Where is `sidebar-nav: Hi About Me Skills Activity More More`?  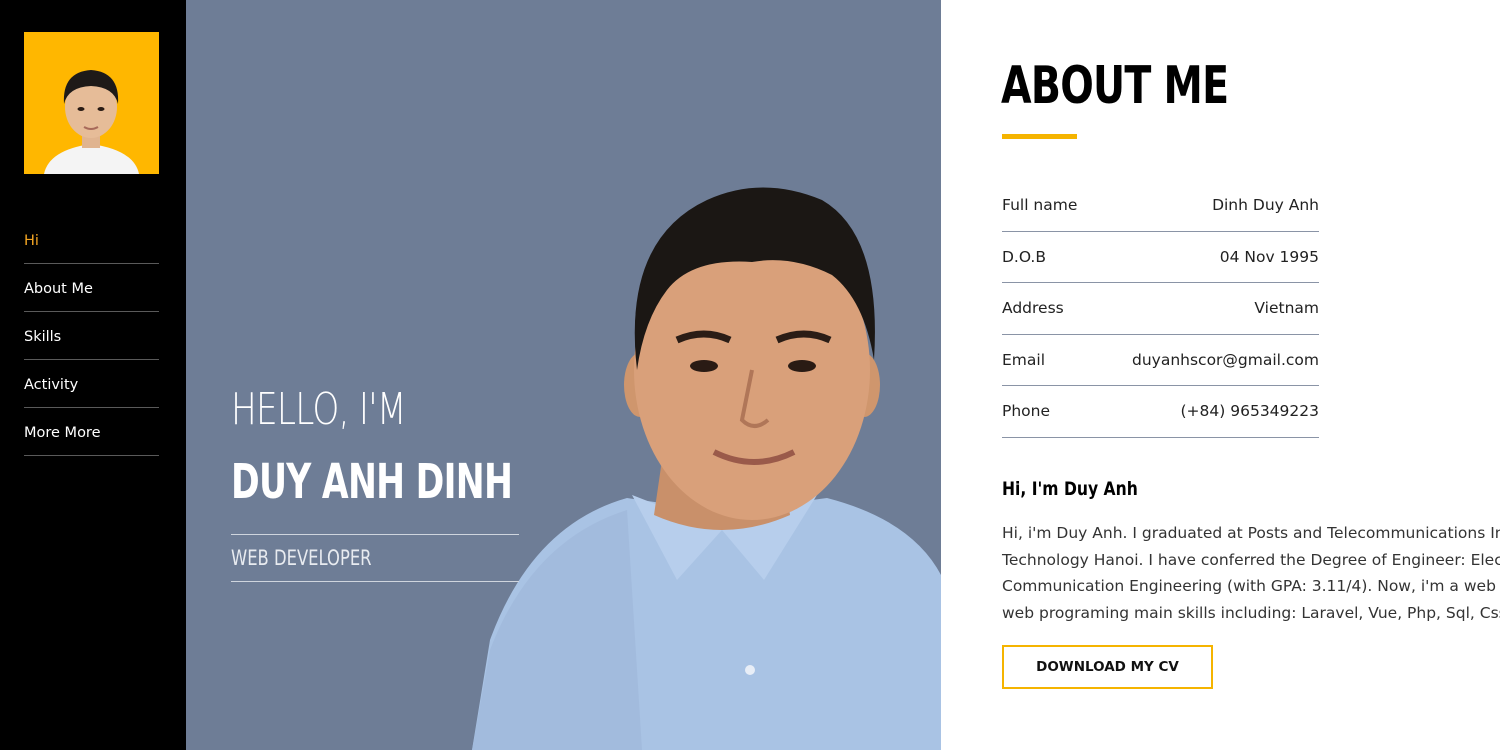 sidebar-nav: Hi About Me Skills Activity More More is located at coordinates (91, 336).